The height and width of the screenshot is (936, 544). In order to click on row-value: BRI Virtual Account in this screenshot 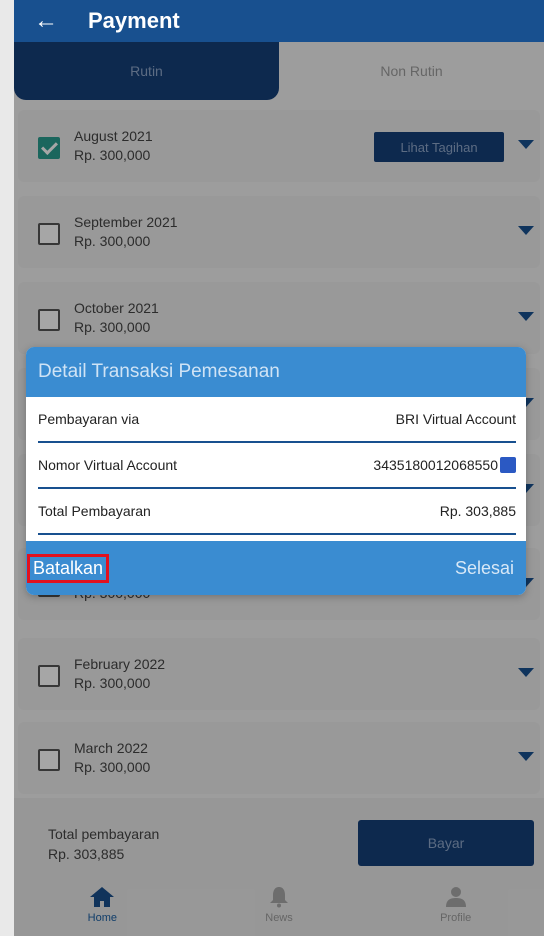, I will do `click(455, 419)`.